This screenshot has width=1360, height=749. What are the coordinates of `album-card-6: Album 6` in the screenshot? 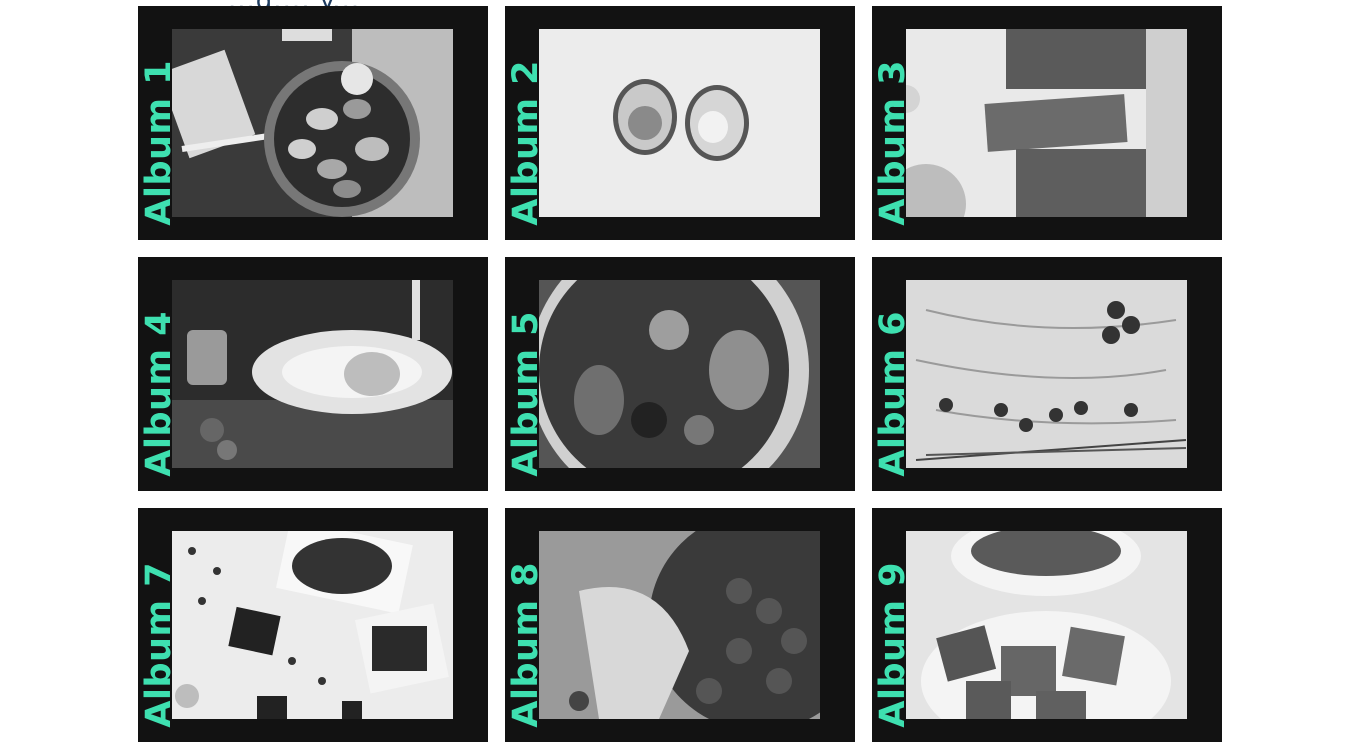 It's located at (1047, 374).